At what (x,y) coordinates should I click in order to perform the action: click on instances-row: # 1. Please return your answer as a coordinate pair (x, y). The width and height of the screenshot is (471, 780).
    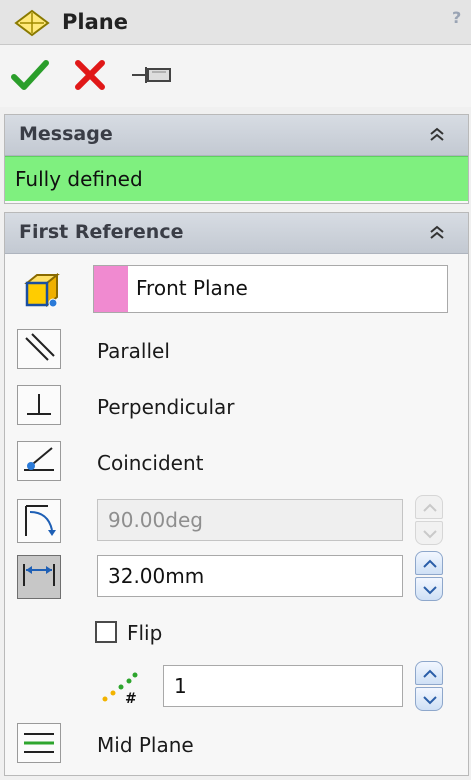
    Looking at the image, I should click on (236, 688).